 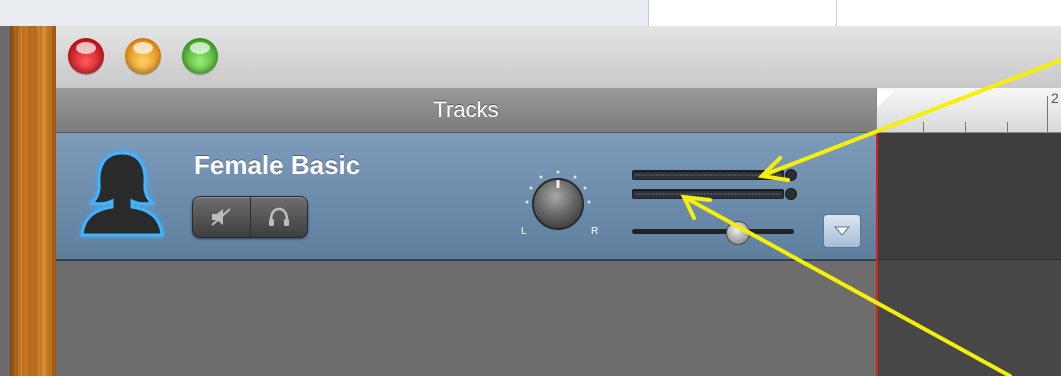 I want to click on pan-knob: L R, so click(x=558, y=207).